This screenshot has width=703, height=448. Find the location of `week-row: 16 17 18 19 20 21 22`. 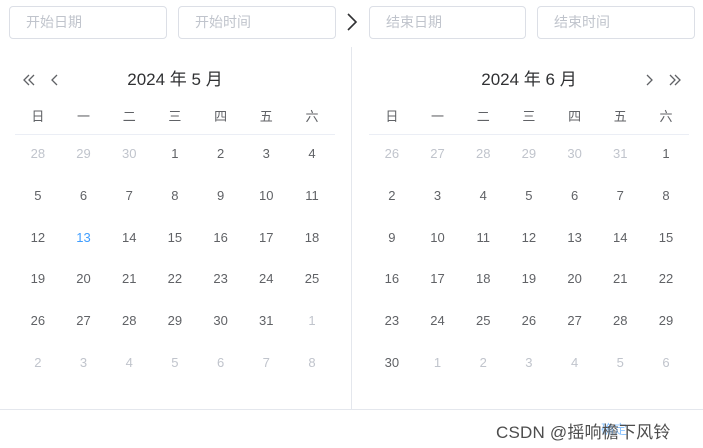

week-row: 16 17 18 19 20 21 22 is located at coordinates (529, 281).